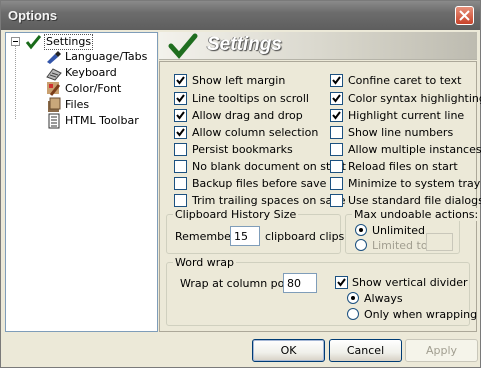 The height and width of the screenshot is (368, 481). I want to click on radio-label: Always, so click(383, 298).